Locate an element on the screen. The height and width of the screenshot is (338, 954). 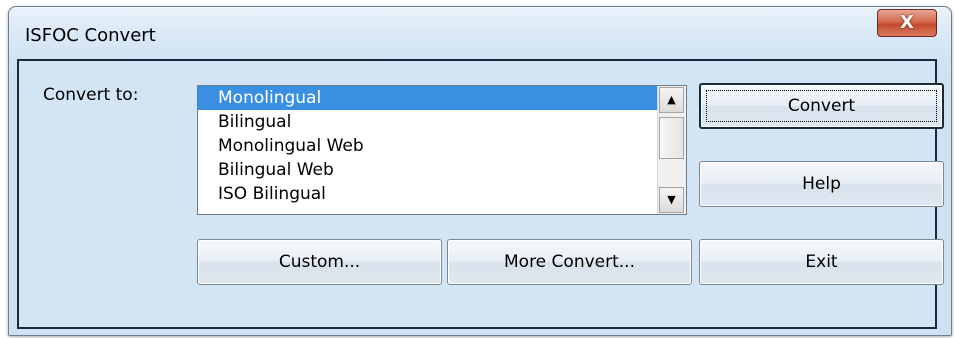
list-item-bilingual-web: Bilingual Web is located at coordinates (428, 170).